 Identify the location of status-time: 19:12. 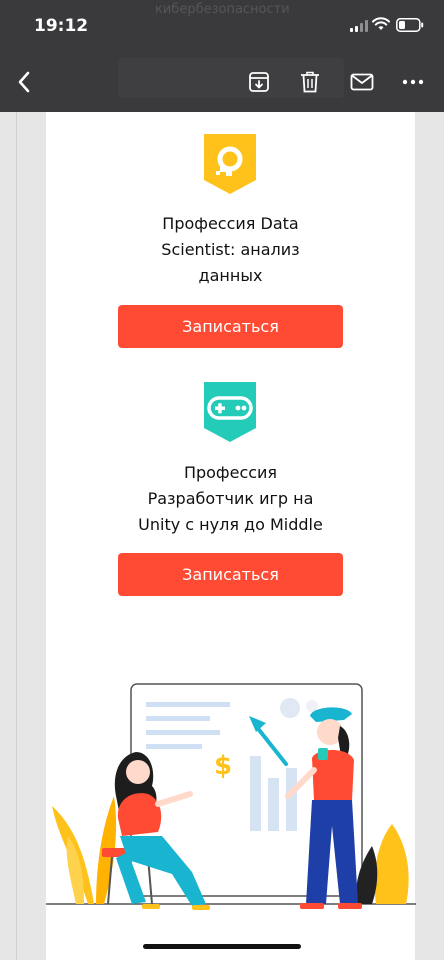
(61, 26).